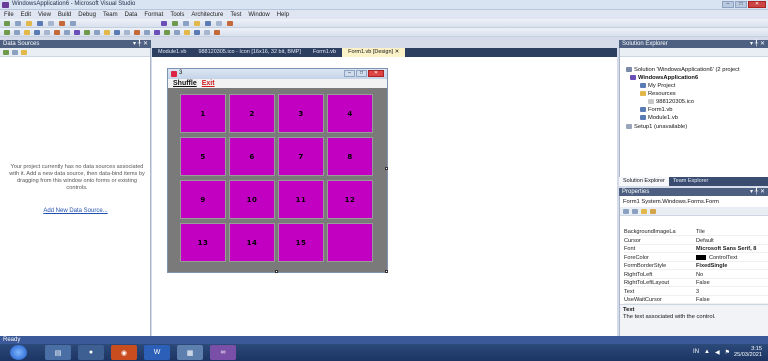 The height and width of the screenshot is (361, 768). Describe the element at coordinates (659, 118) in the screenshot. I see `tree-node: Module1.vb` at that location.